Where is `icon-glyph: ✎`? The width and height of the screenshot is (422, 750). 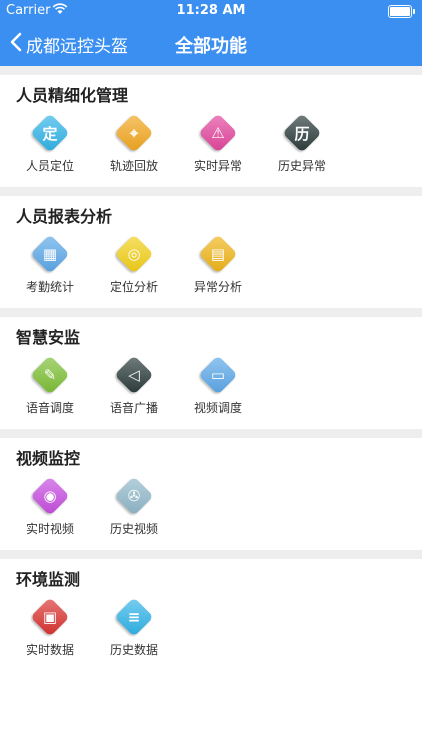 icon-glyph: ✎ is located at coordinates (50, 375).